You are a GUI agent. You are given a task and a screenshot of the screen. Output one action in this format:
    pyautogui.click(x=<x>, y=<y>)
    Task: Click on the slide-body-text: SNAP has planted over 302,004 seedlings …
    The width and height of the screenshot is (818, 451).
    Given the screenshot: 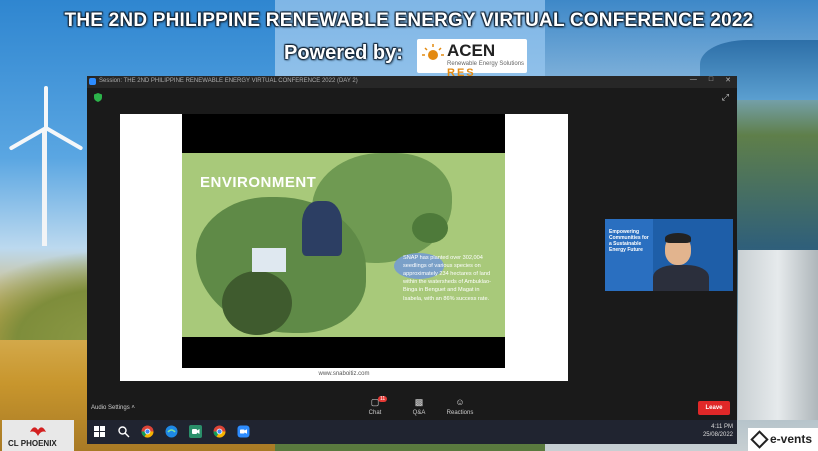 What is the action you would take?
    pyautogui.click(x=447, y=278)
    